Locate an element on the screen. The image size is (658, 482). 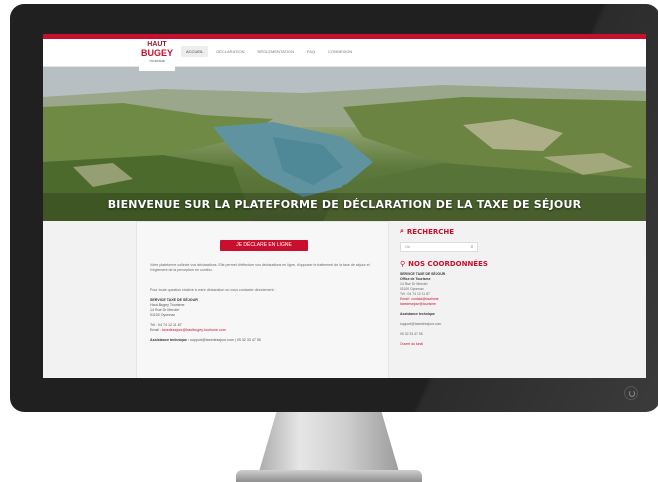
coords-heading-label: NOS COORDONNÉES is located at coordinates (448, 264).